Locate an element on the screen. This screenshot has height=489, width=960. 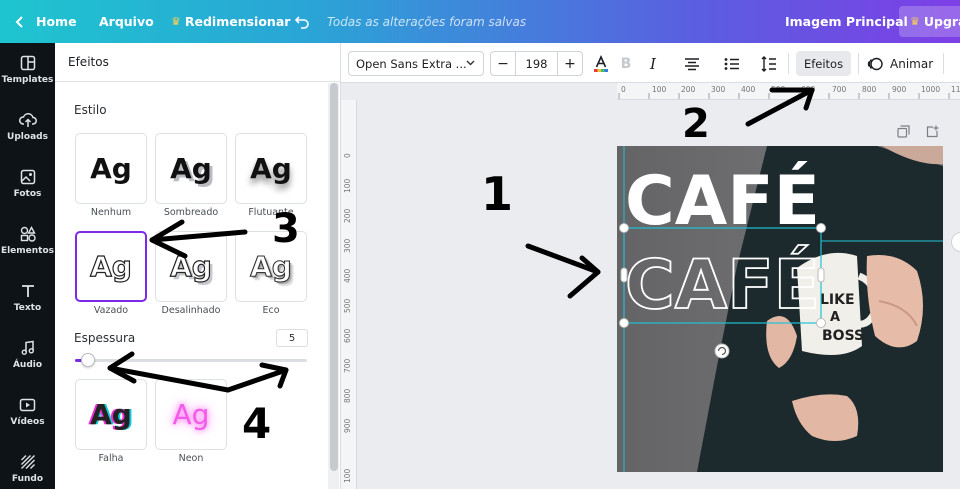
annotation-number: 3 is located at coordinates (286, 229).